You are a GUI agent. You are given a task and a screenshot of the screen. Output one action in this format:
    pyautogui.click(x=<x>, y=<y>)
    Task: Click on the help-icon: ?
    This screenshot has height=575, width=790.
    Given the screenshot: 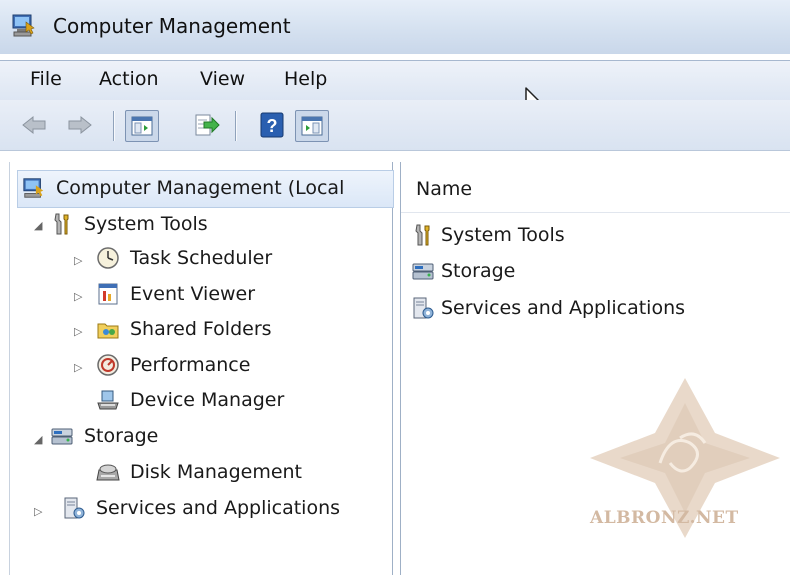 What is the action you would take?
    pyautogui.click(x=272, y=125)
    